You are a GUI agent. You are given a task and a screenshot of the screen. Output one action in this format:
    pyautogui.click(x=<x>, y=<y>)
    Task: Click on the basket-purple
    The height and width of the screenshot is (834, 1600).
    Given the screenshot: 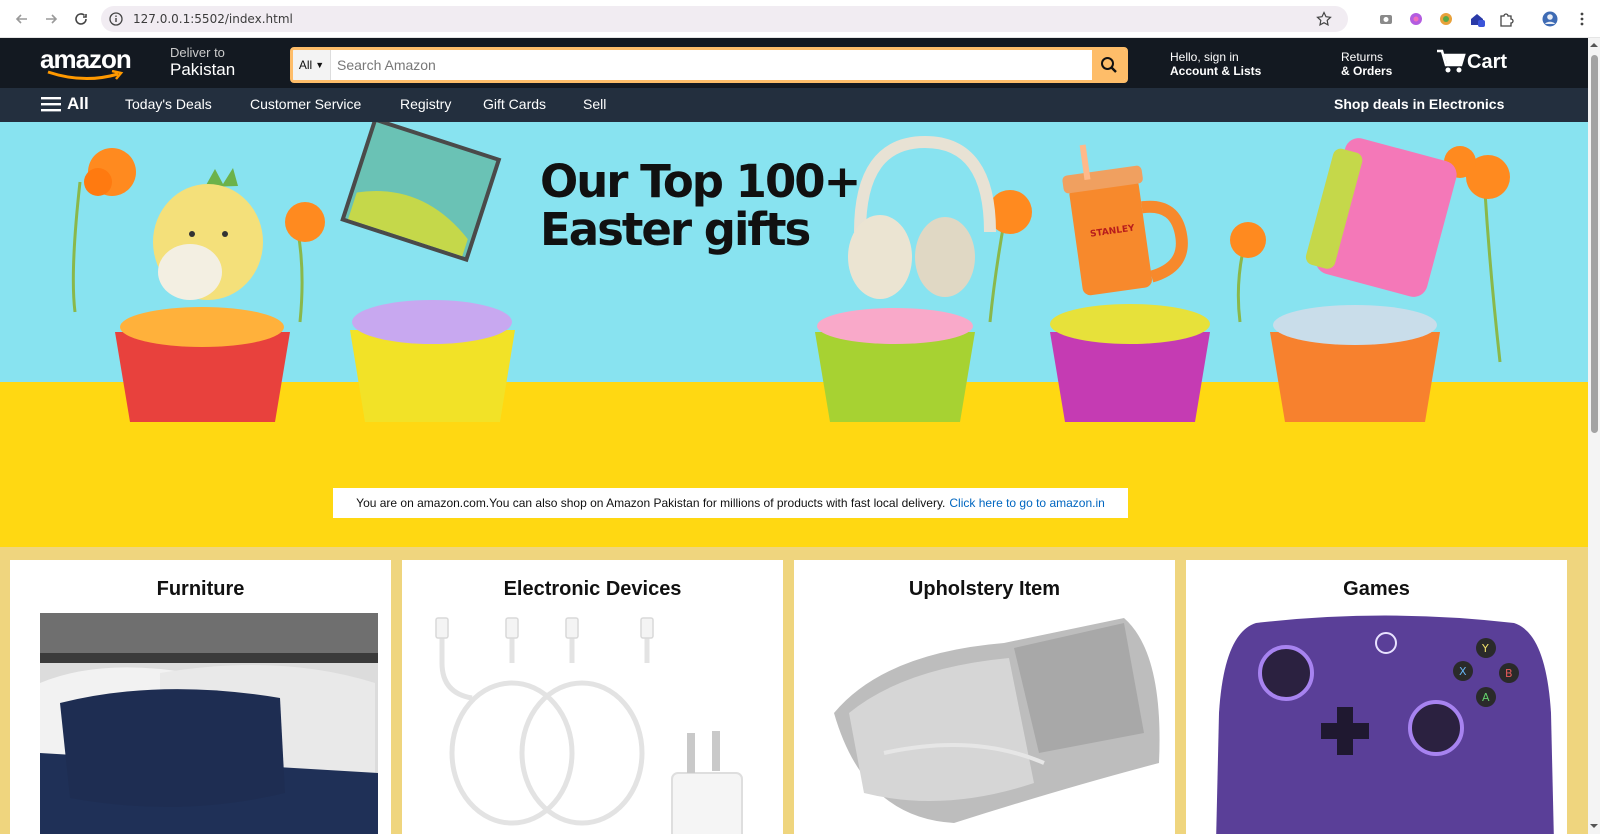 What is the action you would take?
    pyautogui.click(x=1130, y=363)
    